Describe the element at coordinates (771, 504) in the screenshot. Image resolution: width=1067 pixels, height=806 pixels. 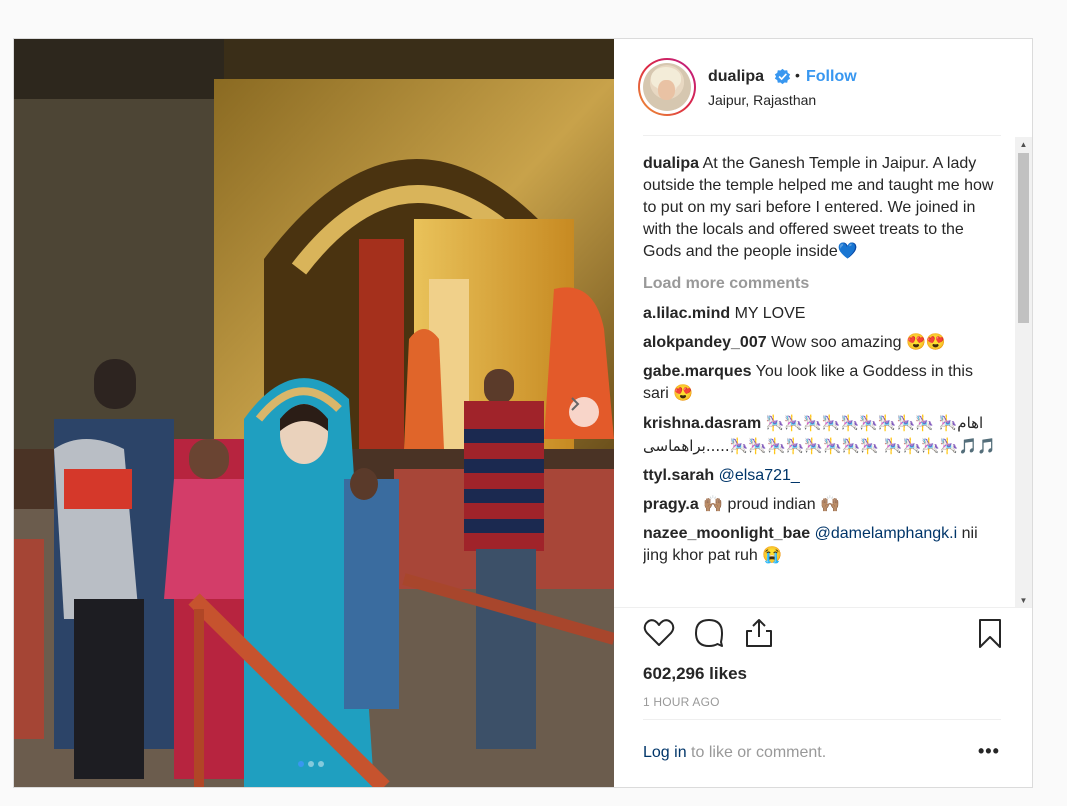
I see `comment-text: 🙌🏽 proud indian 🙌🏽` at that location.